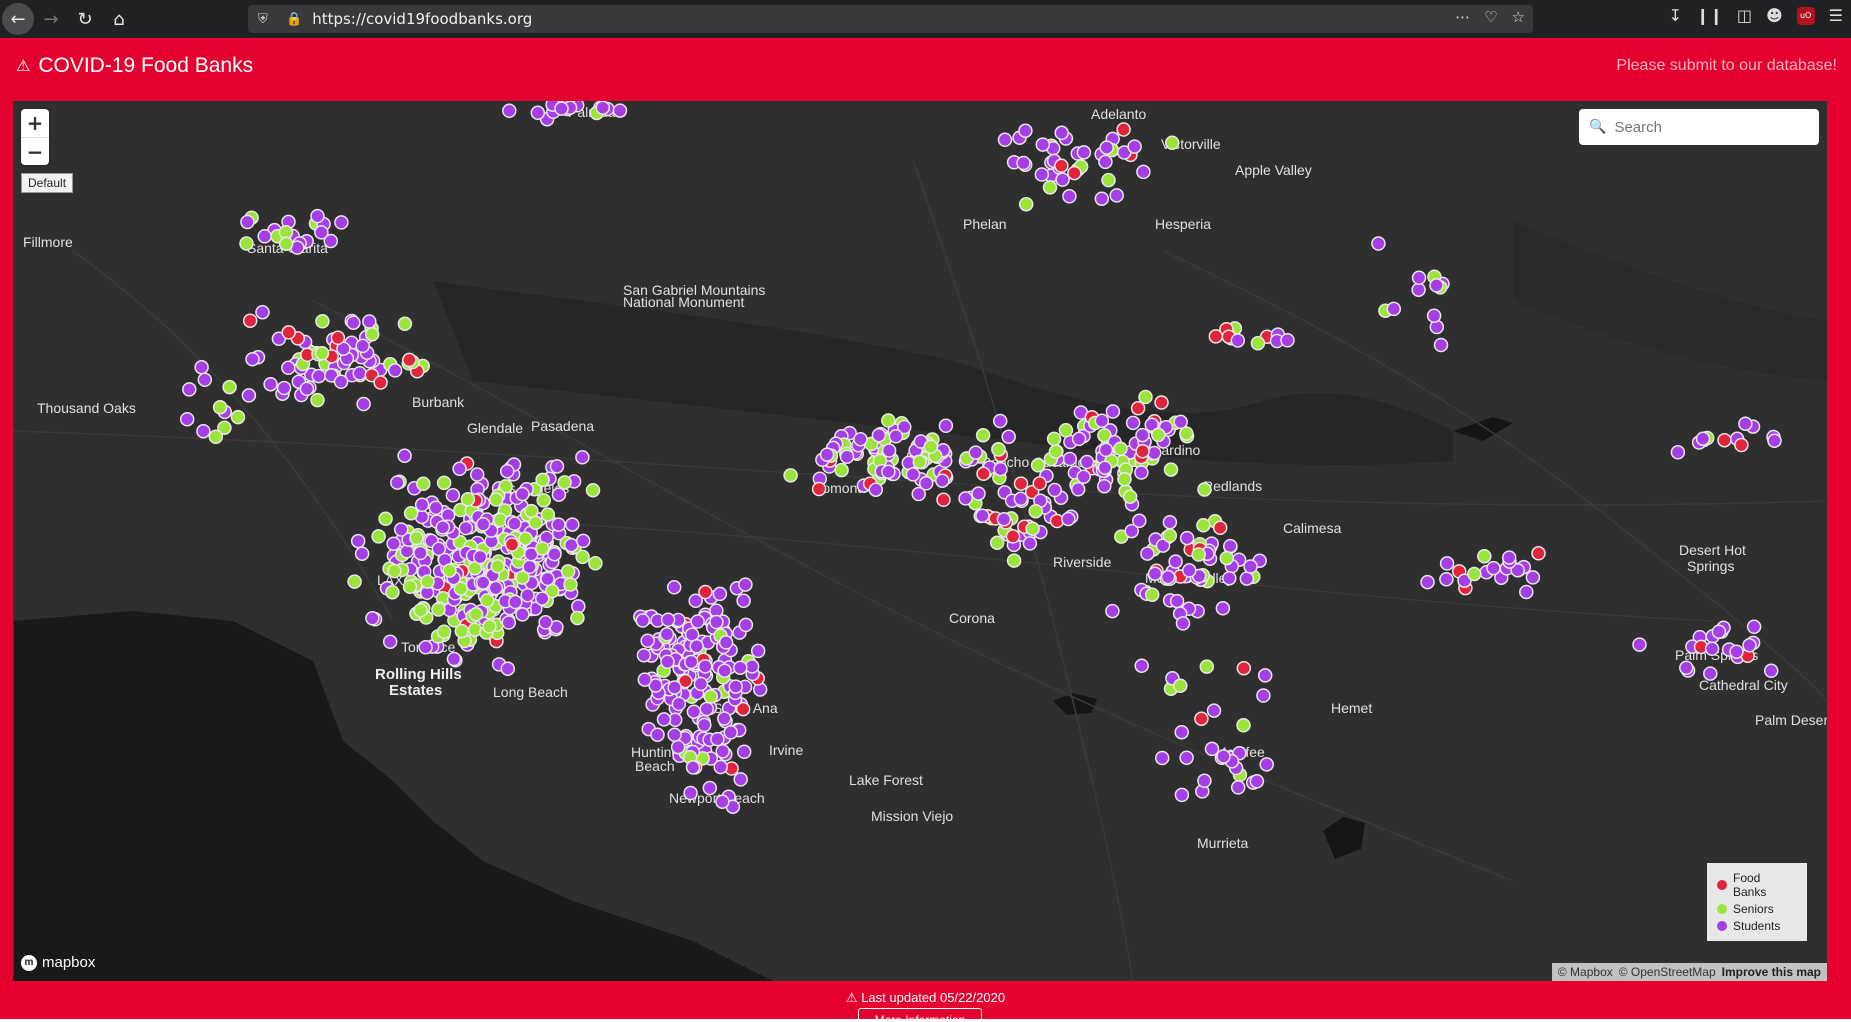 This screenshot has width=1851, height=1022. I want to click on ublock-icon: uO, so click(1805, 15).